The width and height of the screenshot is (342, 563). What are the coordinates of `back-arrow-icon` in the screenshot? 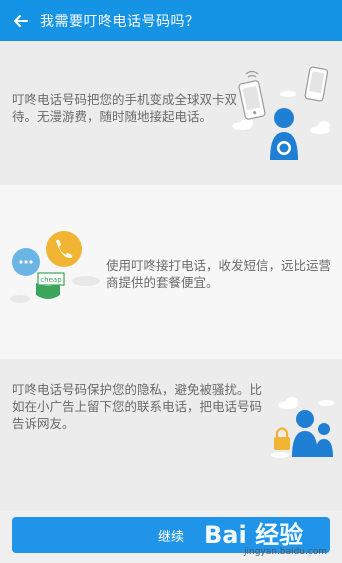 It's located at (21, 20).